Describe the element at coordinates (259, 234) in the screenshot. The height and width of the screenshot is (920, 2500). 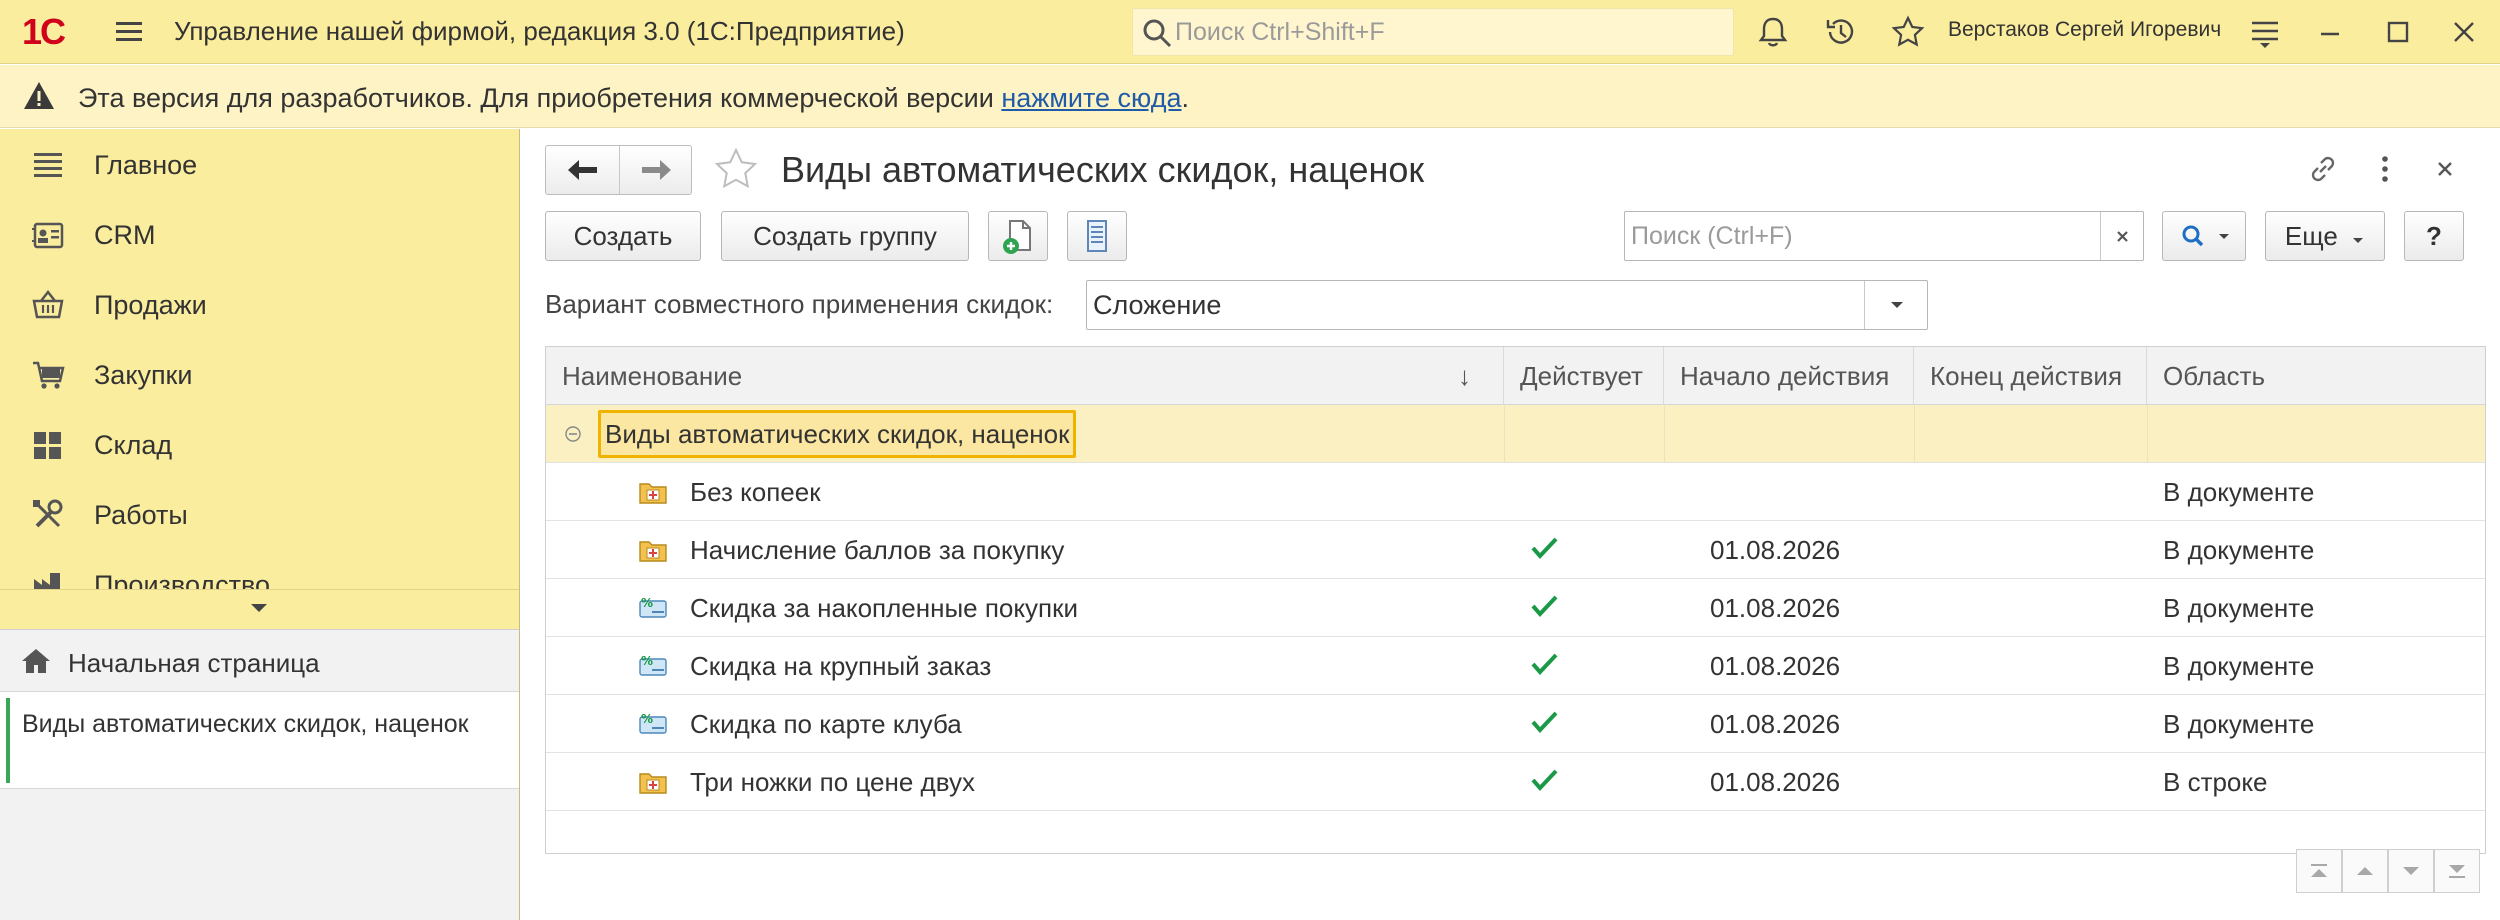
I see `sidebar-item-crm: CRM` at that location.